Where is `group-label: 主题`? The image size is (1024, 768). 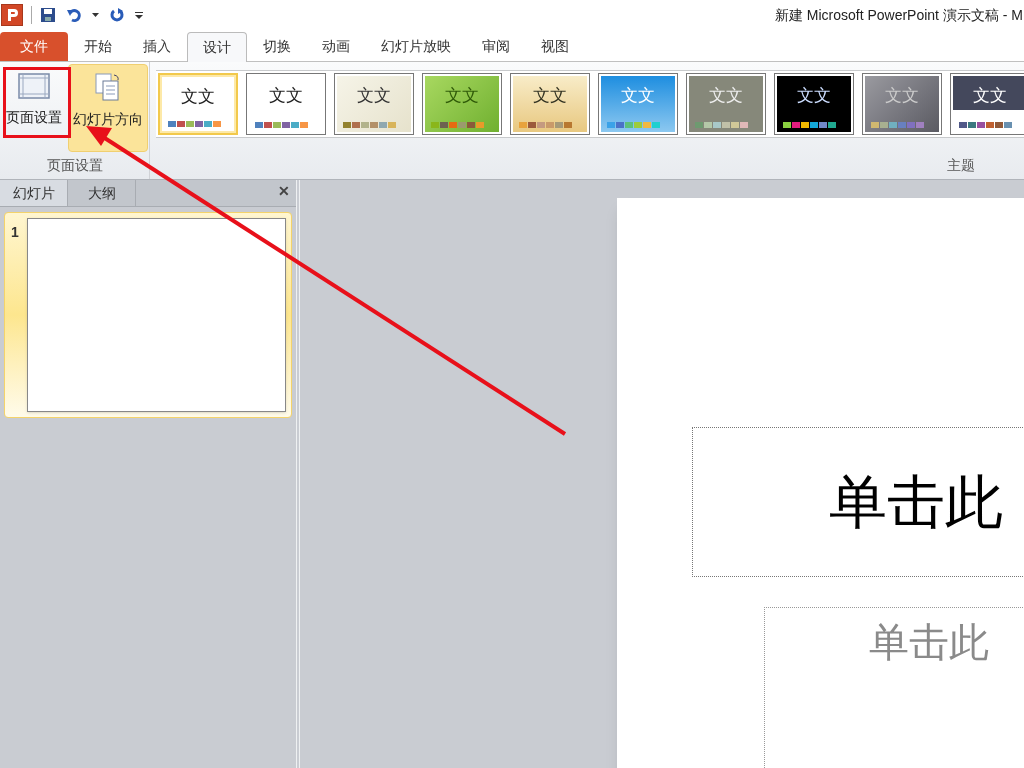
group-label: 主题 is located at coordinates (961, 165).